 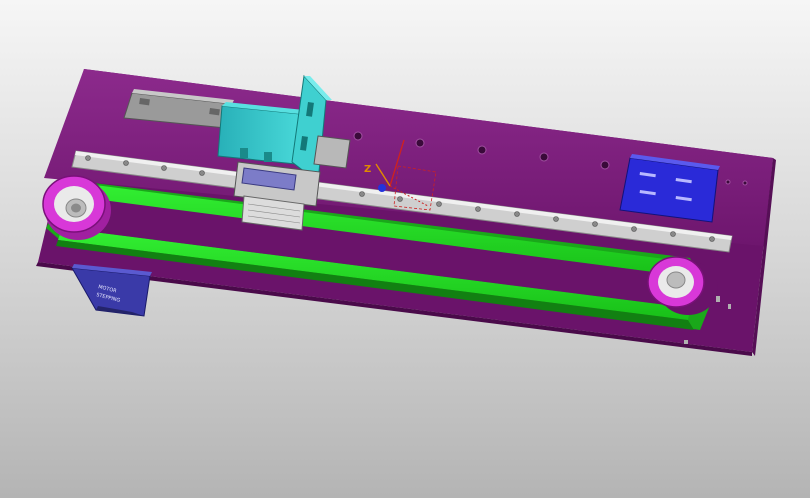 I want to click on triad-origin-marker, so click(x=382, y=188).